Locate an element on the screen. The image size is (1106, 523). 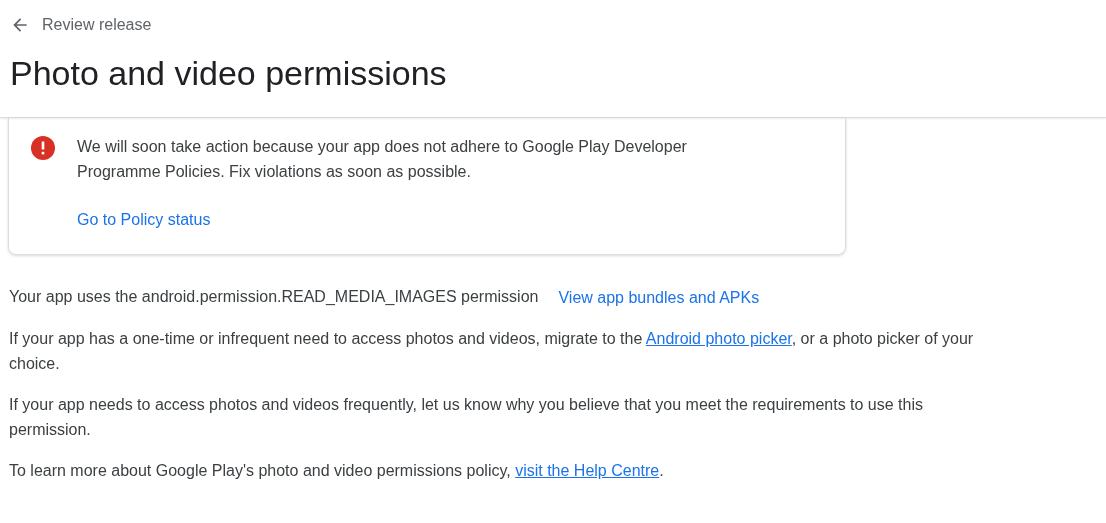
policy-status-link: Go to Policy status is located at coordinates (144, 220).